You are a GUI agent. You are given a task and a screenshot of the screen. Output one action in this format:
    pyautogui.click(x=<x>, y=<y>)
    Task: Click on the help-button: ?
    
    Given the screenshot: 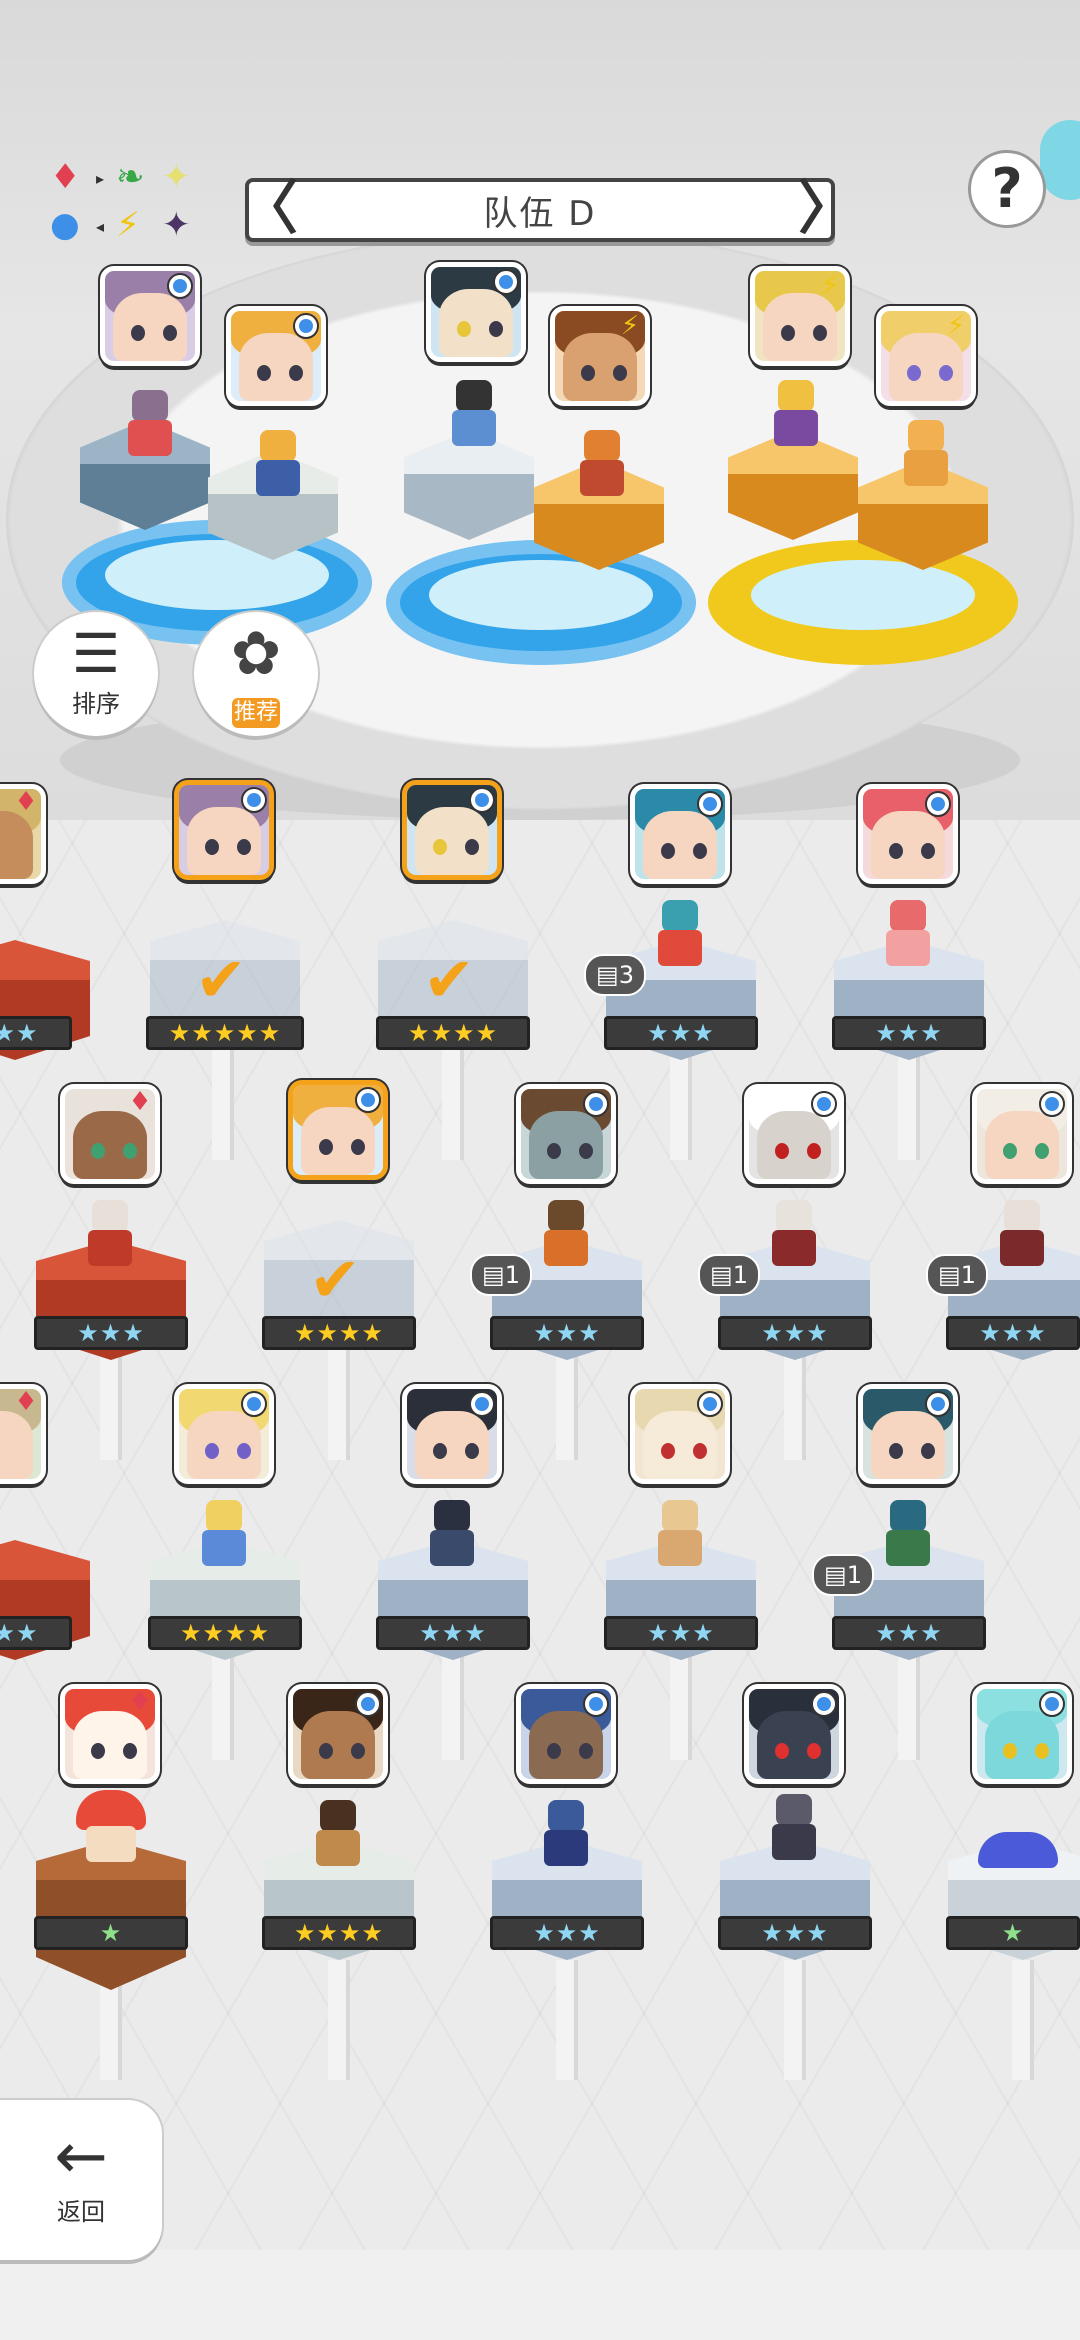 What is the action you would take?
    pyautogui.click(x=1007, y=189)
    